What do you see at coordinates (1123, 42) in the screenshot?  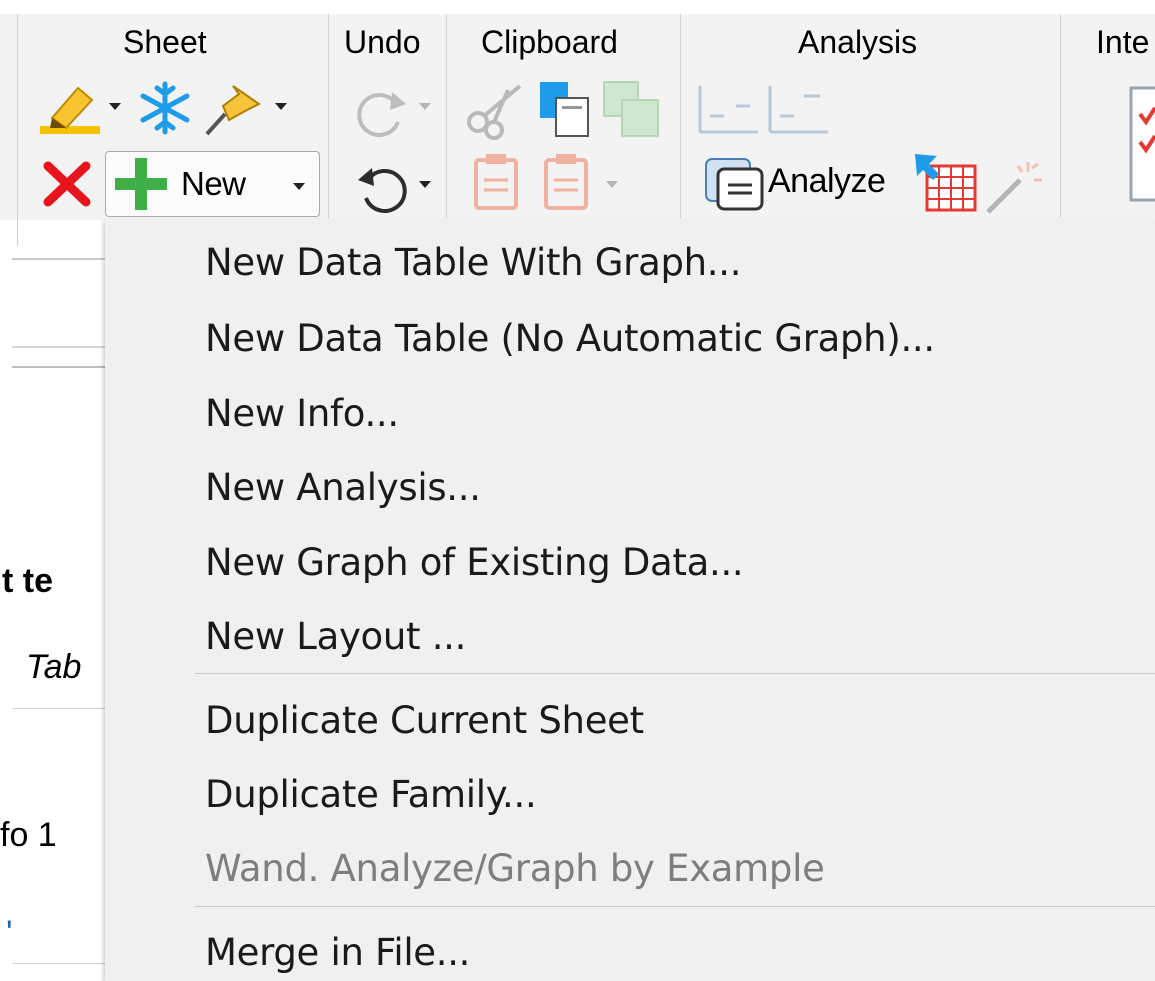 I see `group-title-interpret: Inte` at bounding box center [1123, 42].